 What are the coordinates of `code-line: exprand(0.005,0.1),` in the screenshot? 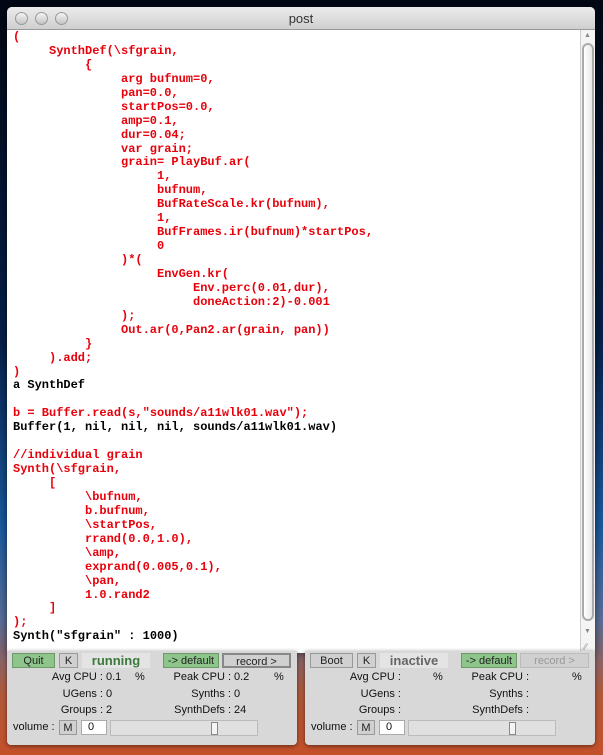 It's located at (153, 566).